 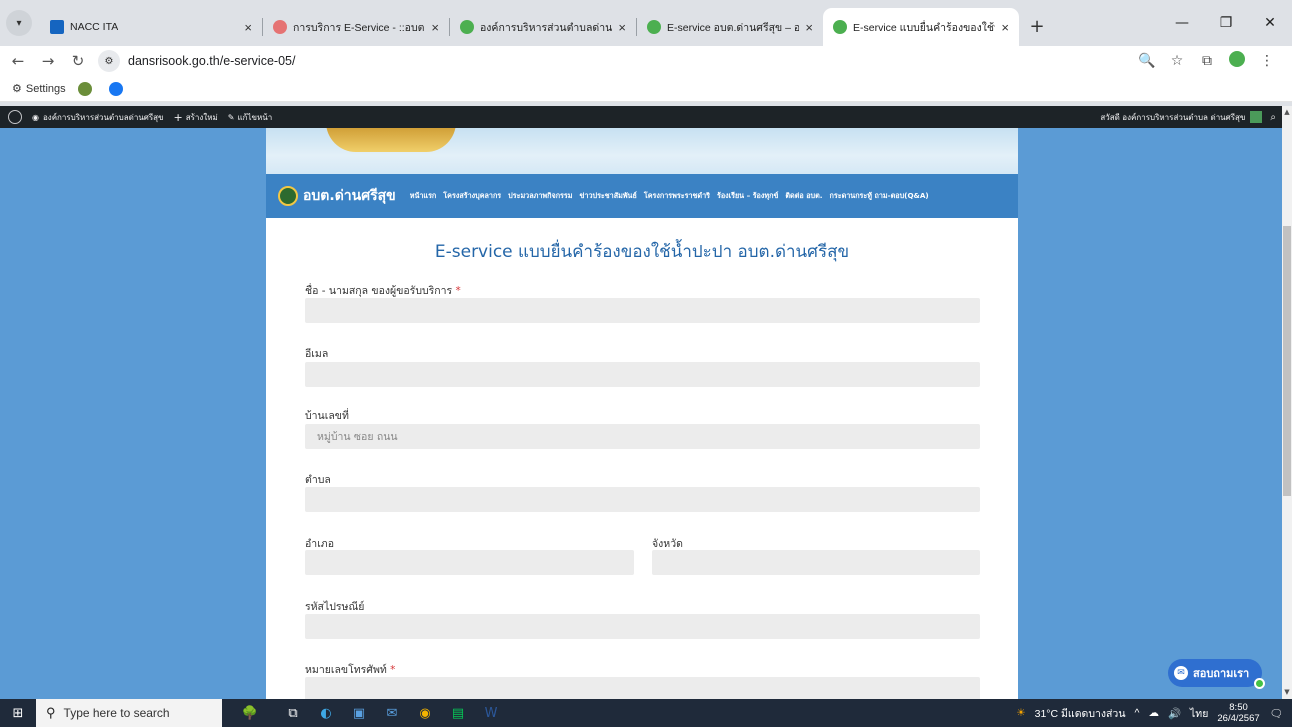 I want to click on wp-new-link: + สร้างใหม่, so click(x=196, y=117).